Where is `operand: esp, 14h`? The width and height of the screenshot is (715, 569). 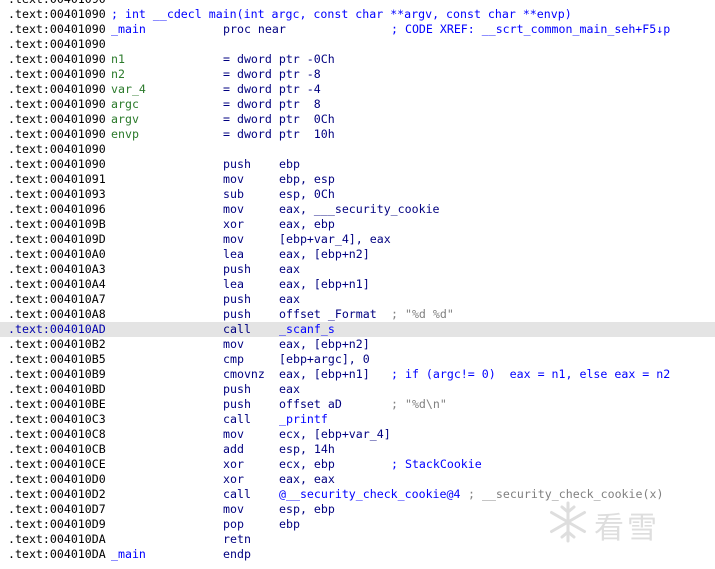
operand: esp, 14h is located at coordinates (307, 449).